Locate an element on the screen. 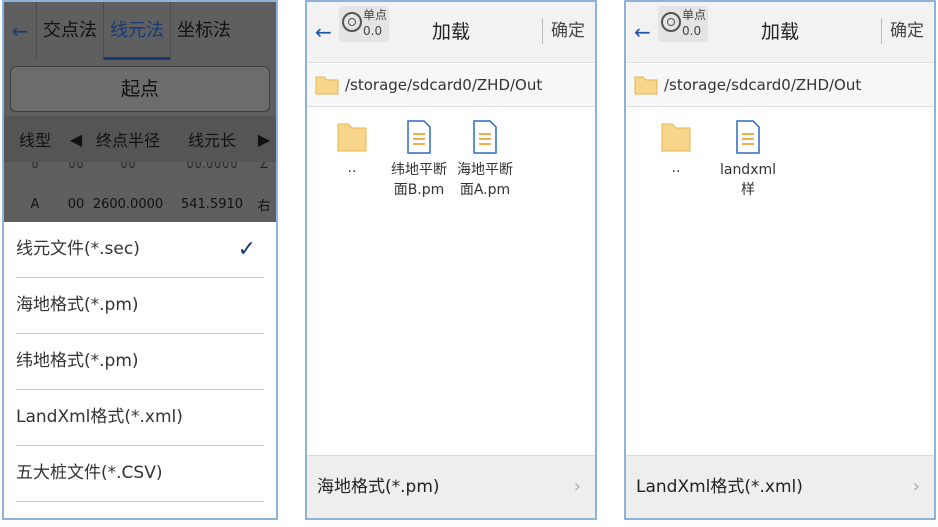  cell-element-length: 541.5910 is located at coordinates (212, 204).